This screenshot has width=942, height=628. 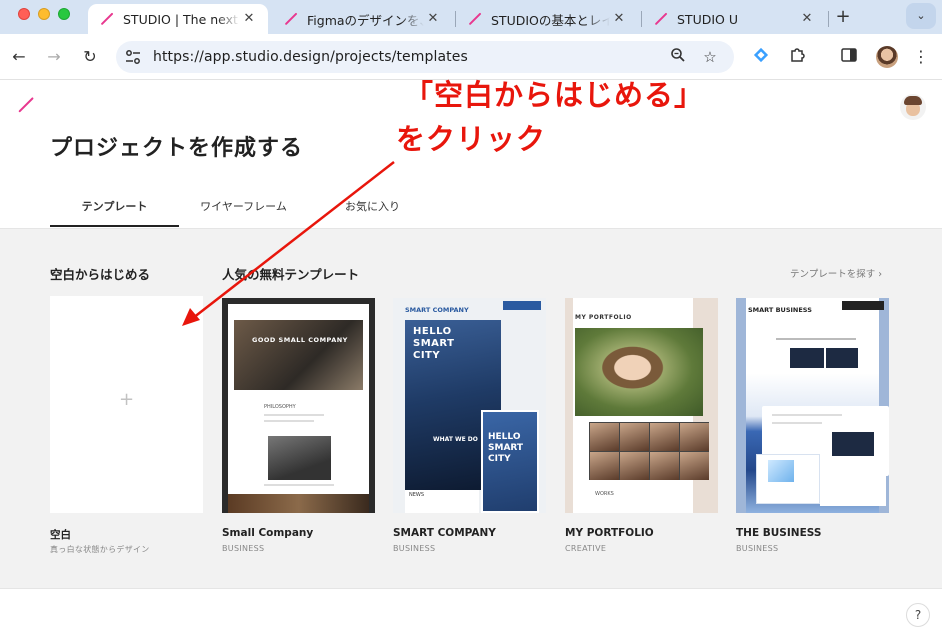 I want to click on thumbnail-footer-text: WORKS, so click(x=604, y=494).